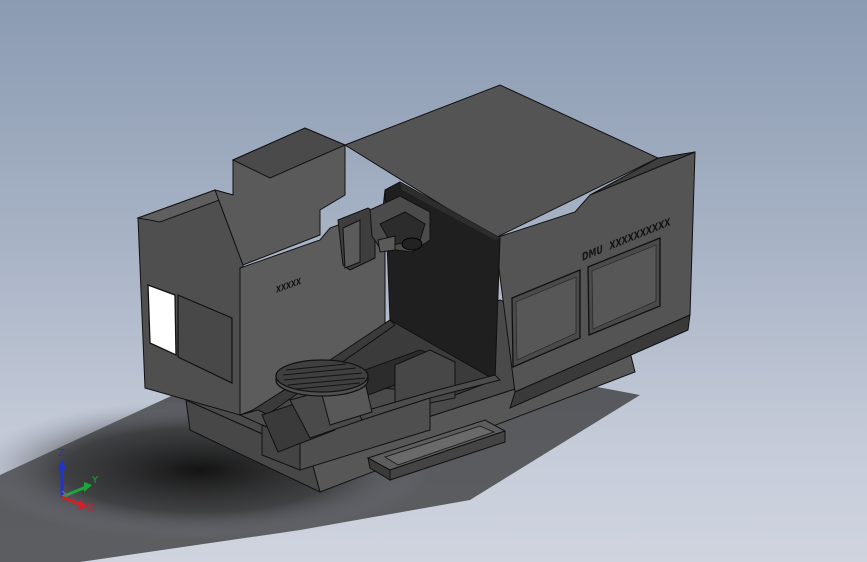 This screenshot has height=562, width=867. I want to click on table-top, so click(322, 376).